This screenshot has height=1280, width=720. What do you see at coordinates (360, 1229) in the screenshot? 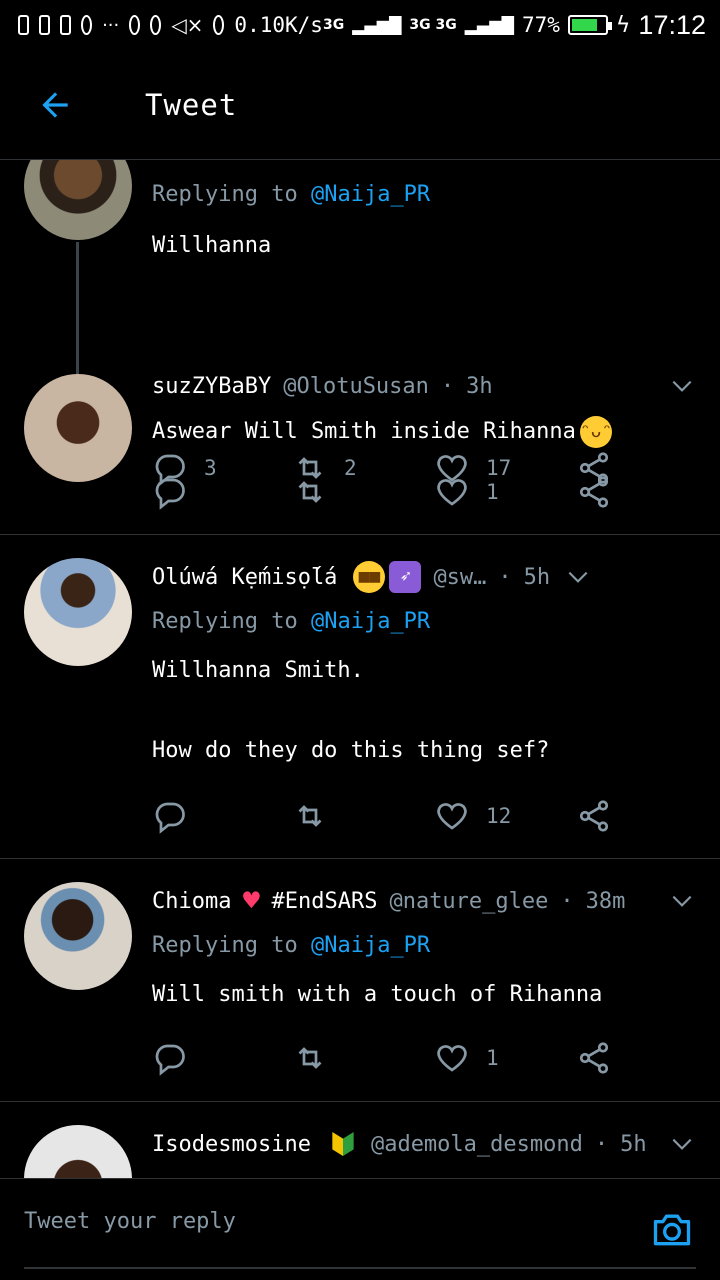
I see `reply-bar: Tweet your reply` at bounding box center [360, 1229].